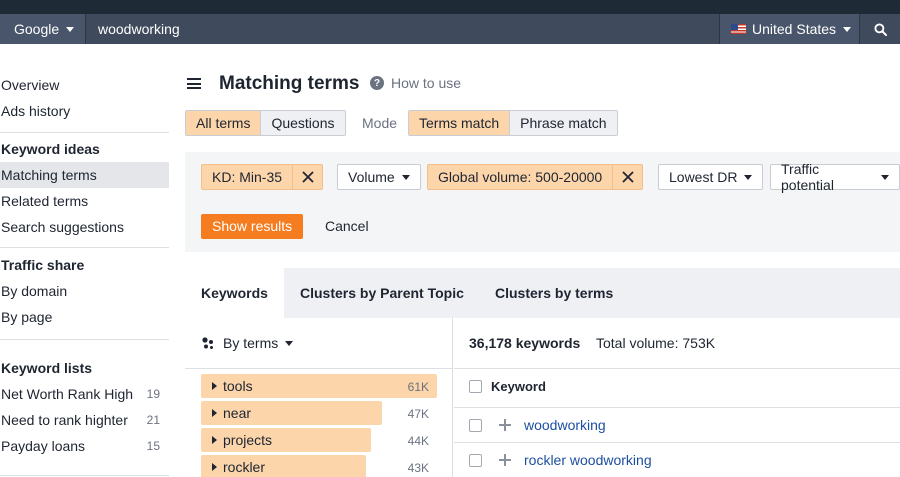 The height and width of the screenshot is (477, 900). I want to click on sidebar-list-item: Payday loans 15, so click(84, 446).